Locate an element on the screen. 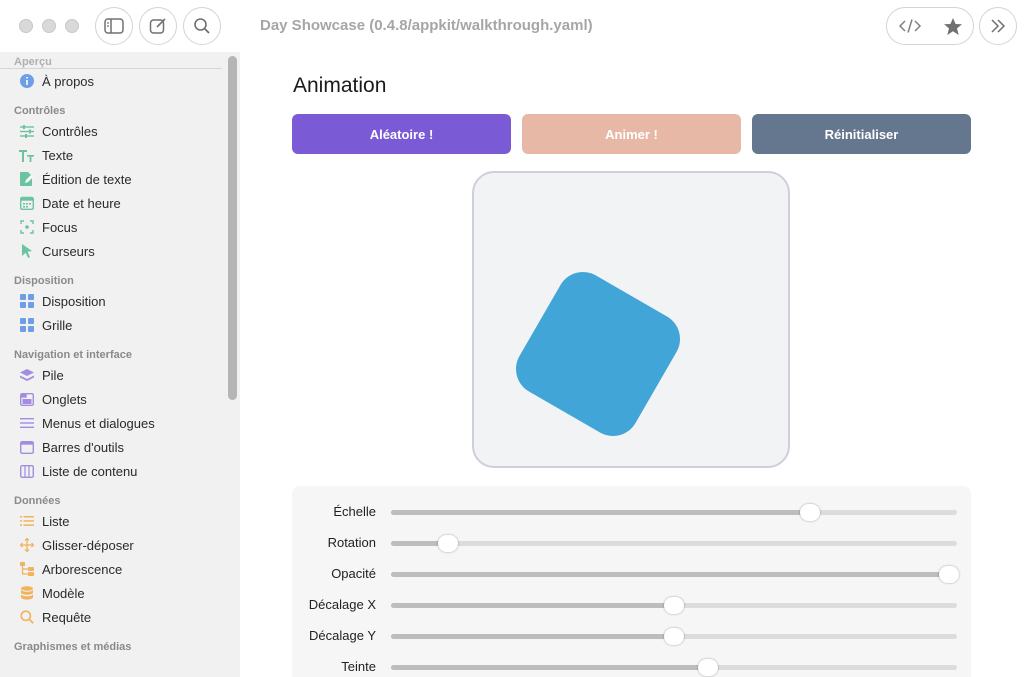 This screenshot has width=1024, height=677. slider-row: Rotation is located at coordinates (631, 543).